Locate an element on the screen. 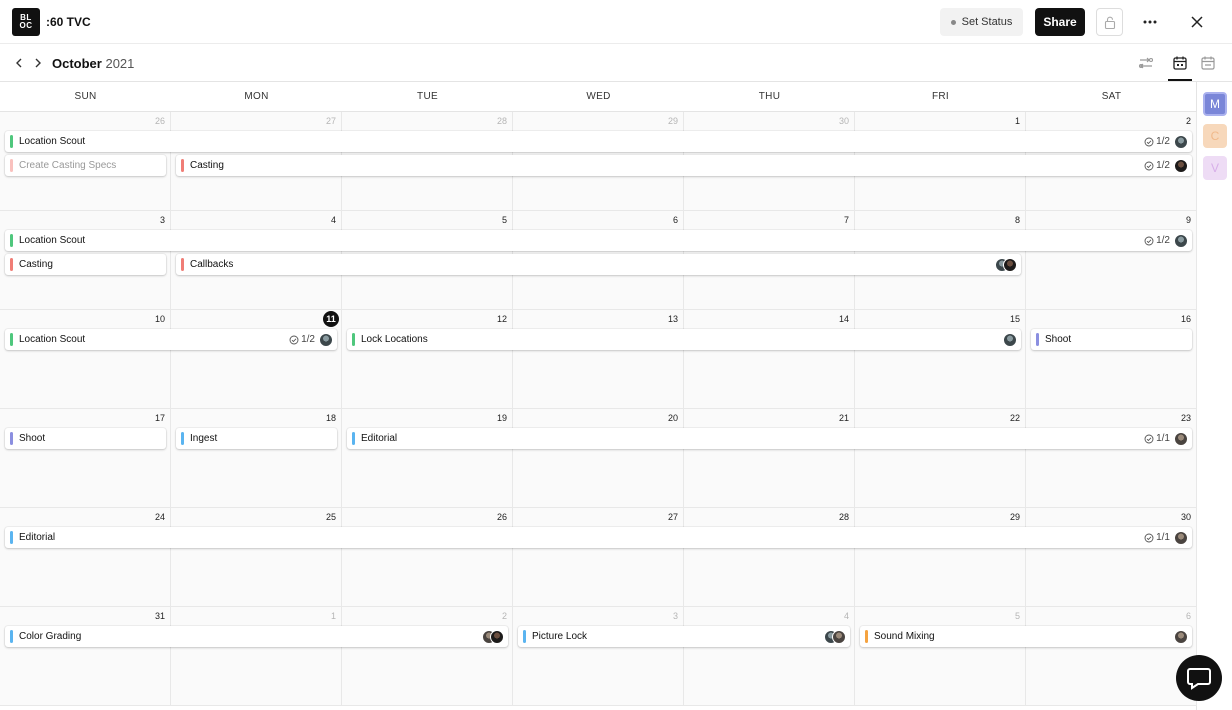 Image resolution: width=1232 pixels, height=710 pixels. app-logo: BL OC is located at coordinates (26, 22).